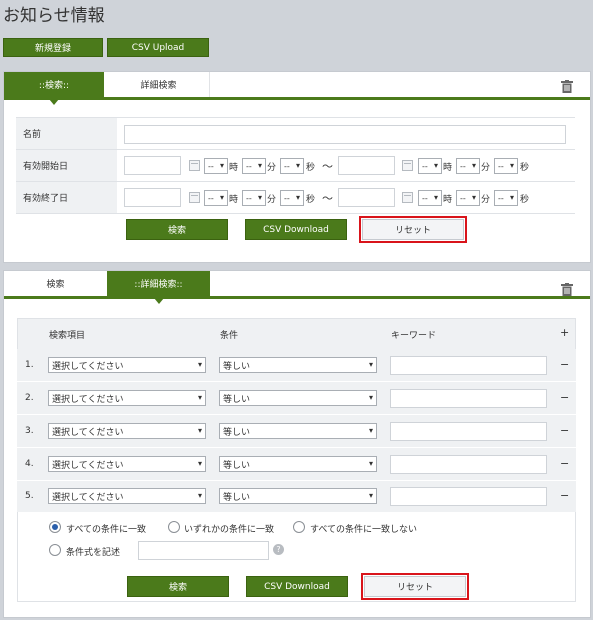 This screenshot has height=620, width=593. What do you see at coordinates (29, 365) in the screenshot?
I see `row-number: 1.` at bounding box center [29, 365].